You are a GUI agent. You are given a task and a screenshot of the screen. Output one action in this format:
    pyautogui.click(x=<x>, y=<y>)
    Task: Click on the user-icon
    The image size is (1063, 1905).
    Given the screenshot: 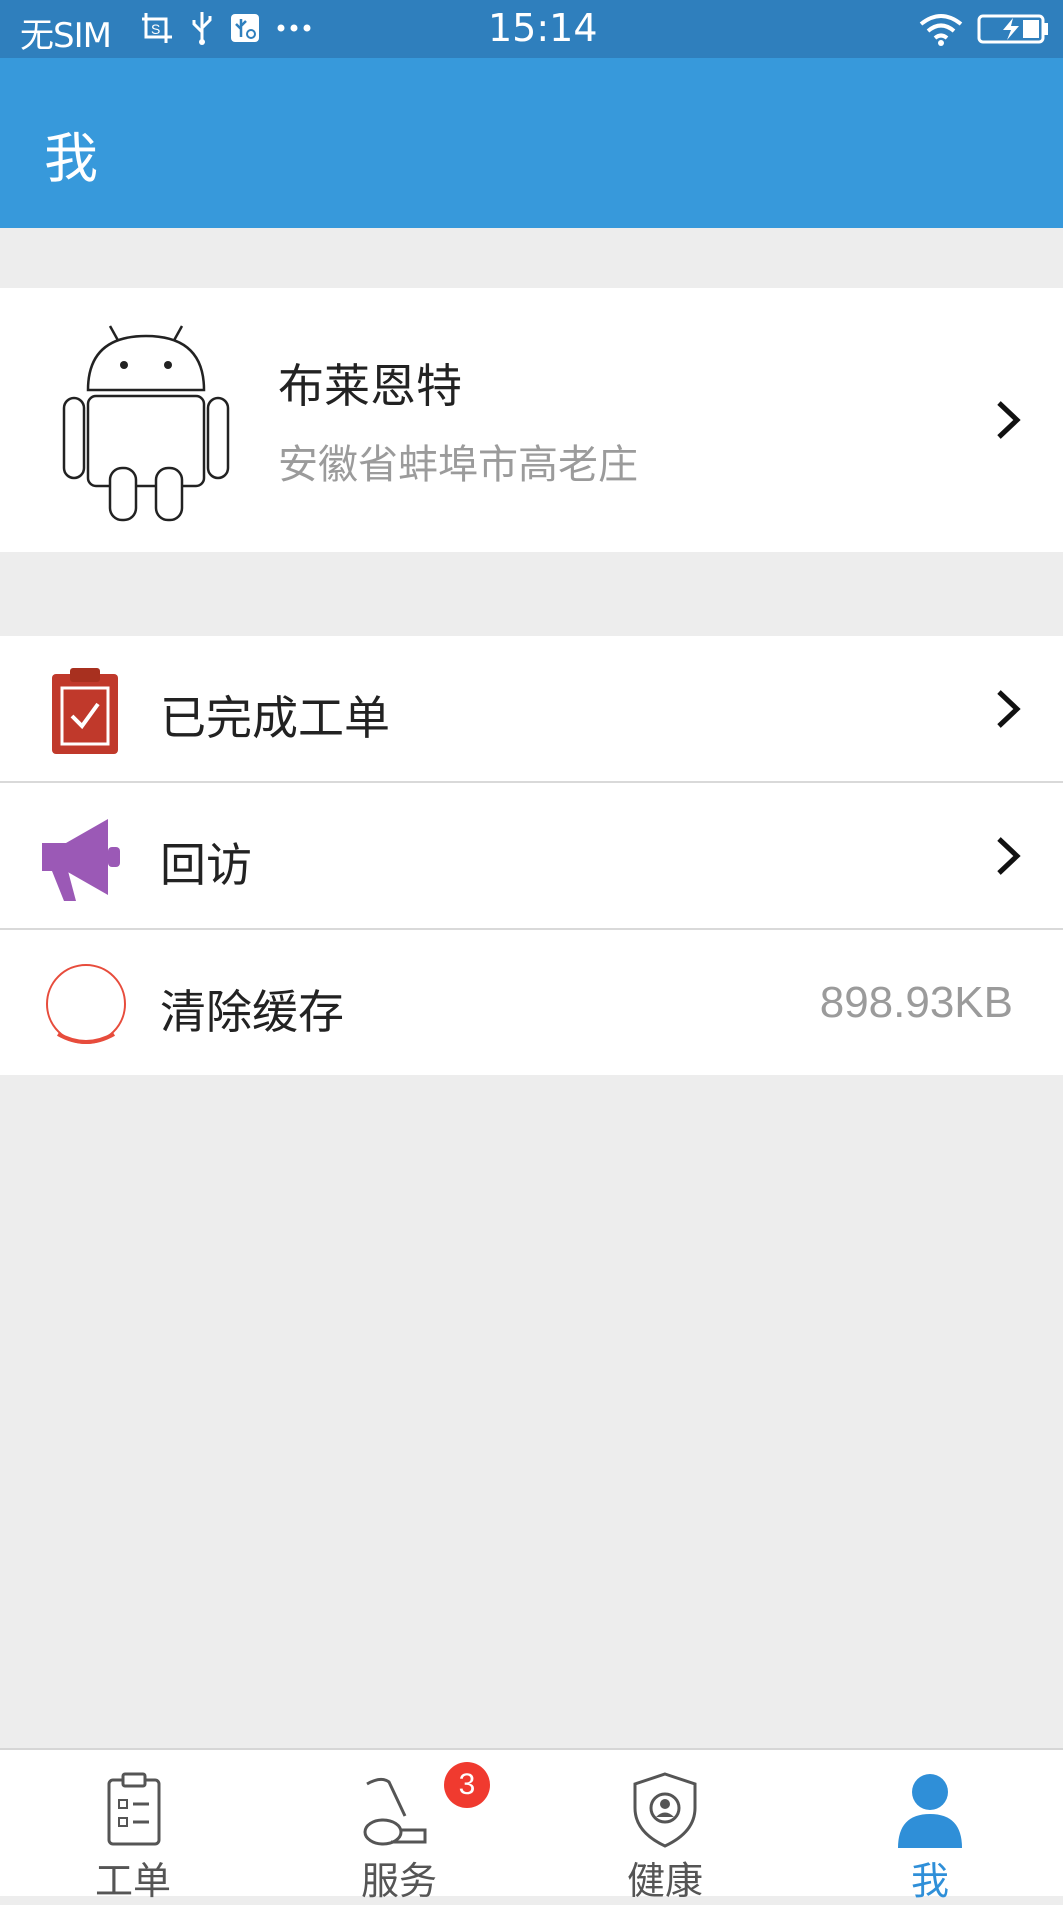 What is the action you would take?
    pyautogui.click(x=930, y=1811)
    